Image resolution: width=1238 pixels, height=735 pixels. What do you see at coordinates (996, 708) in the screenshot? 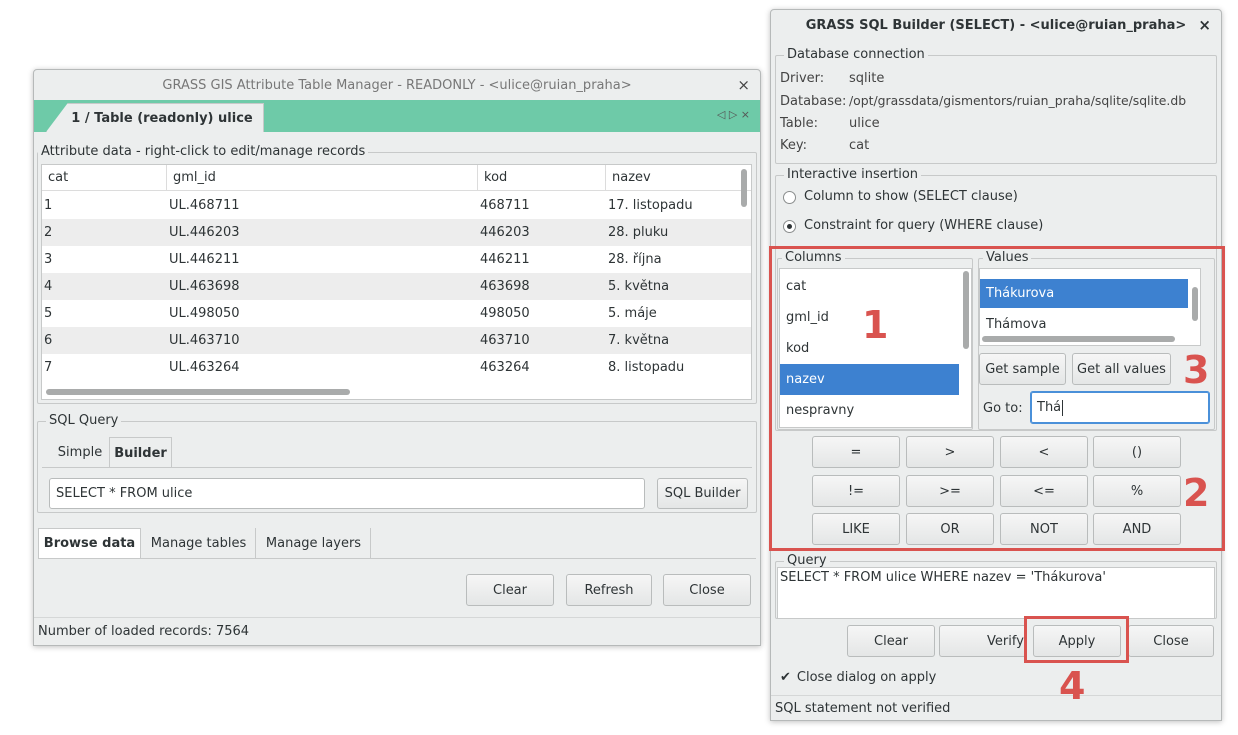
I see `sqlb-status-bar: SQL statement not verified` at bounding box center [996, 708].